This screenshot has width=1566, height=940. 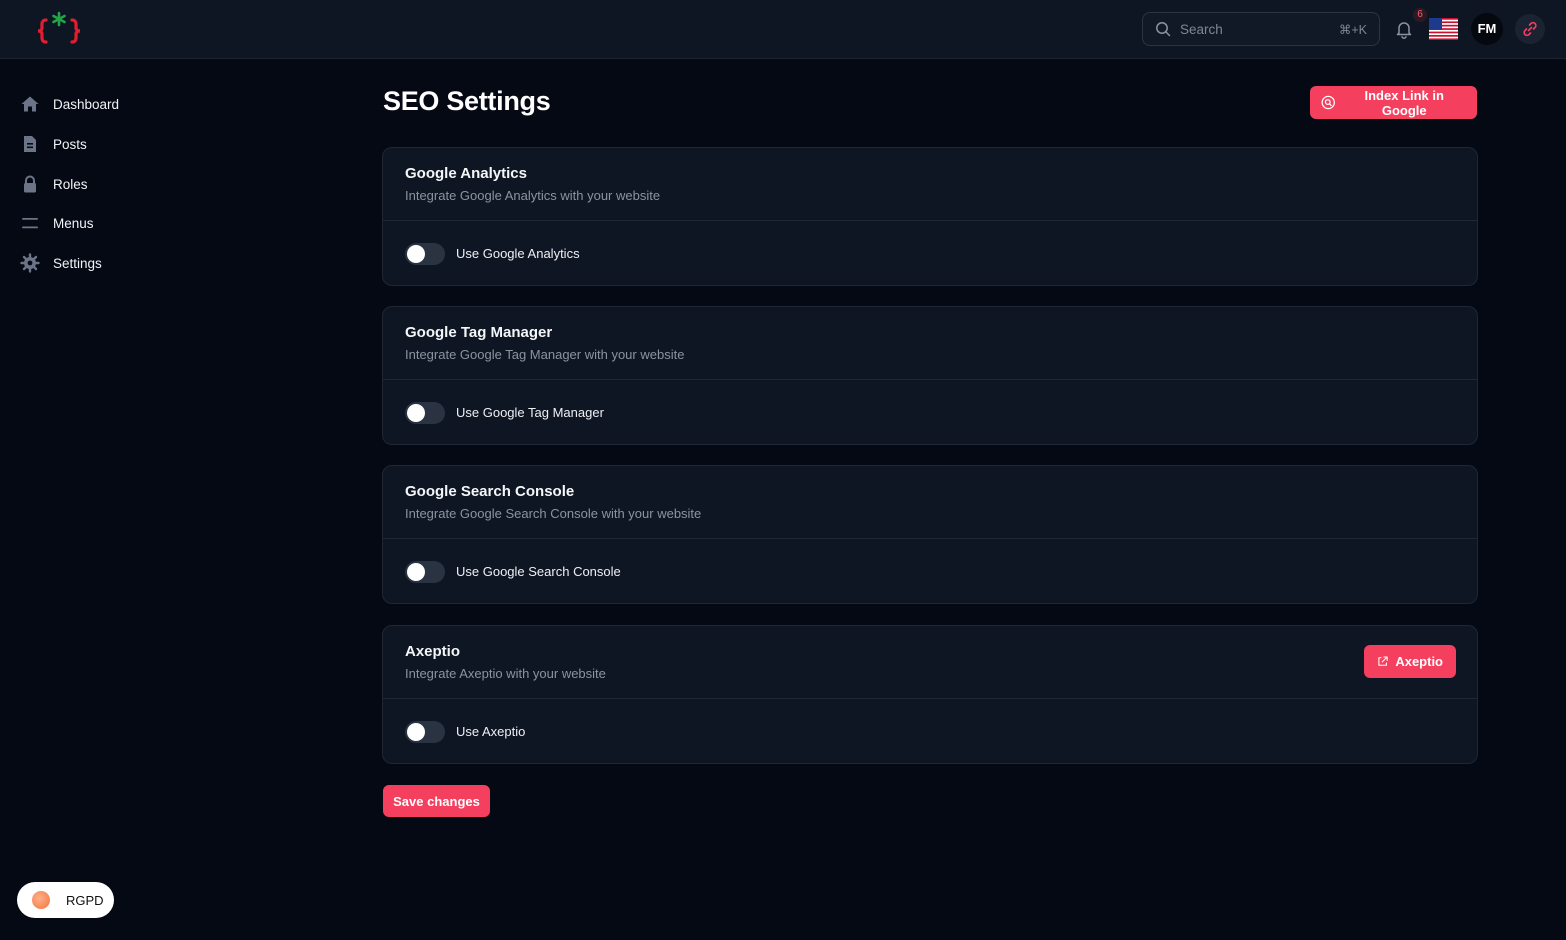 What do you see at coordinates (1328, 102) in the screenshot?
I see `search-circle-icon` at bounding box center [1328, 102].